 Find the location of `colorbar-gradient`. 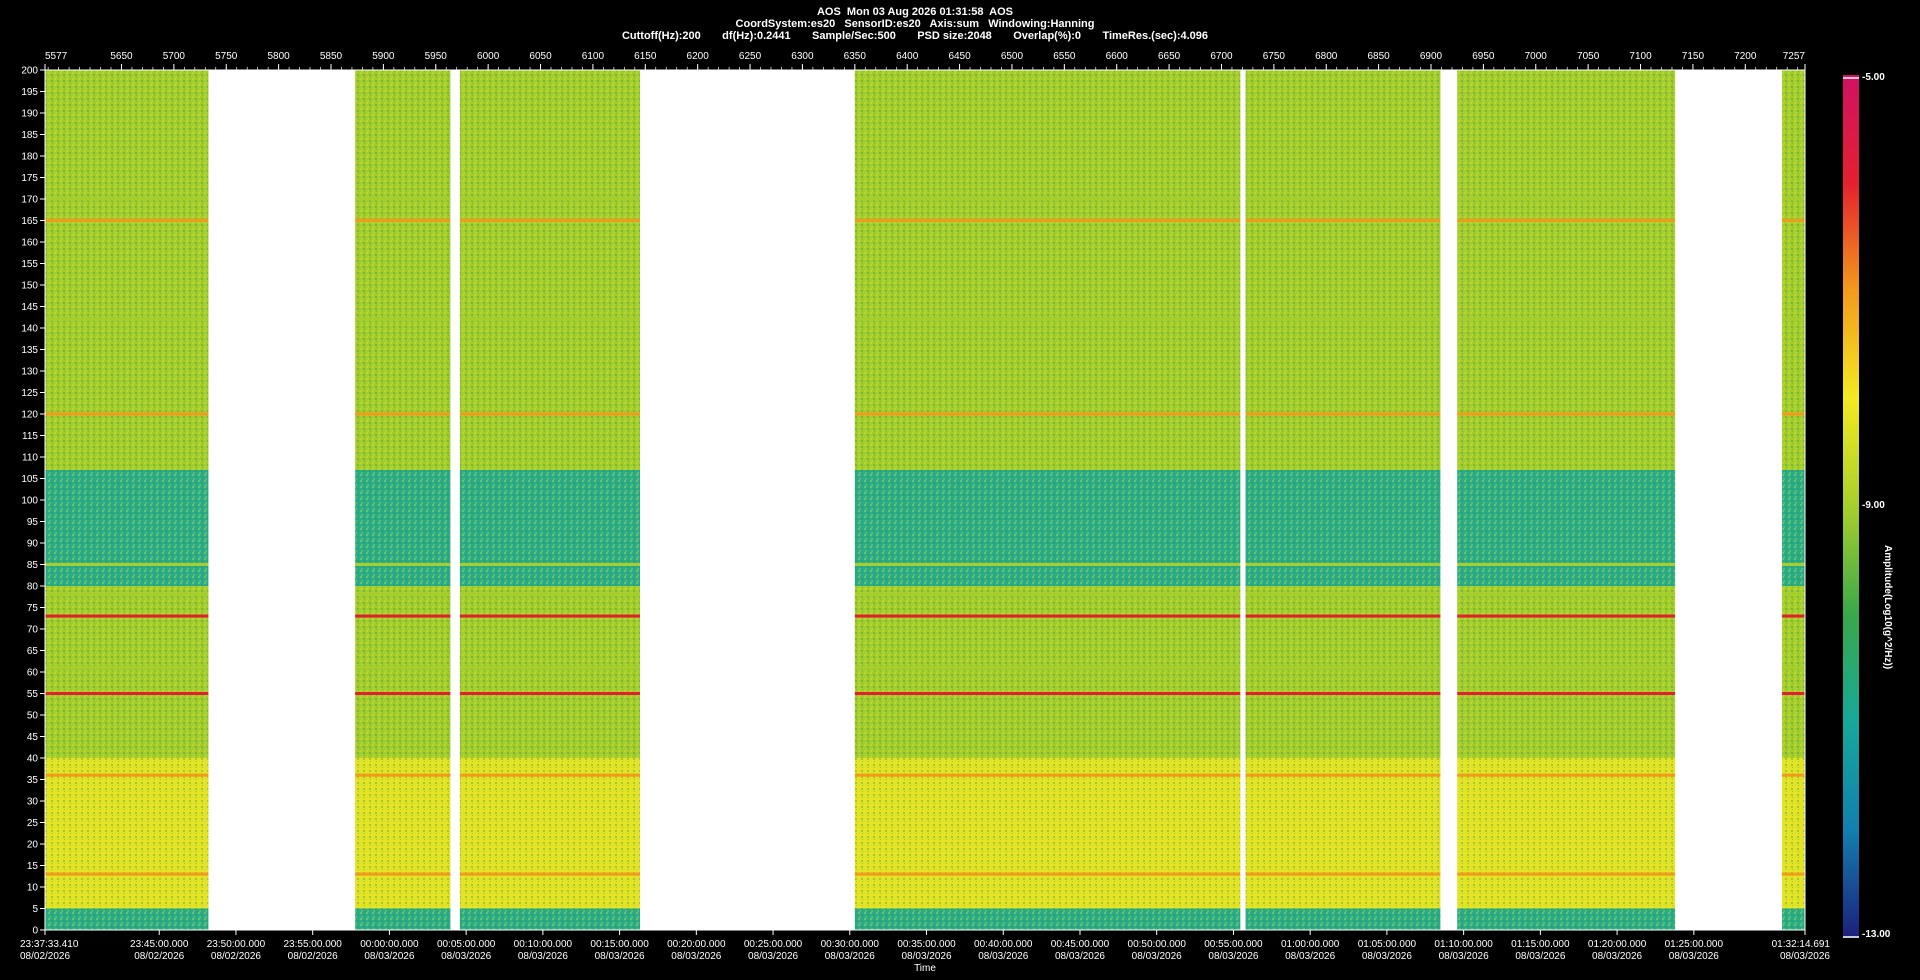

colorbar-gradient is located at coordinates (1851, 506).